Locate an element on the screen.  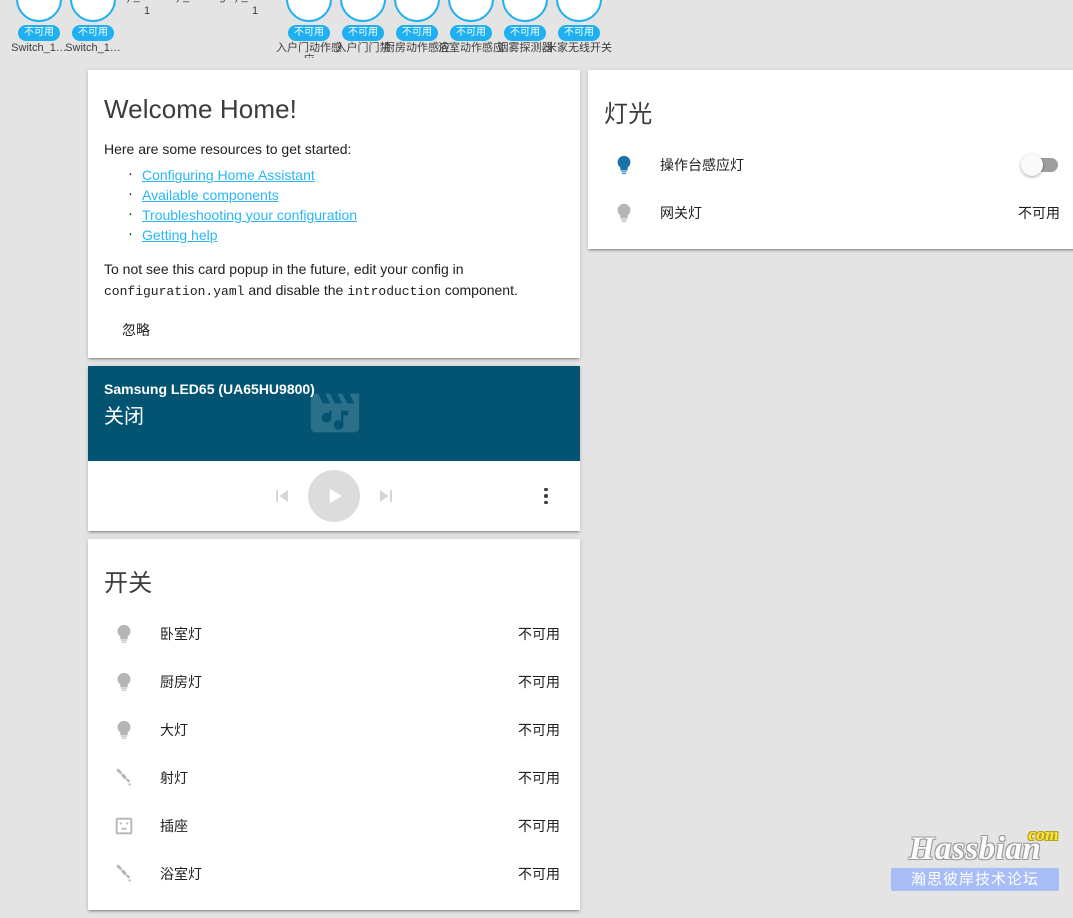
page-title: Welcome Home! is located at coordinates (334, 104).